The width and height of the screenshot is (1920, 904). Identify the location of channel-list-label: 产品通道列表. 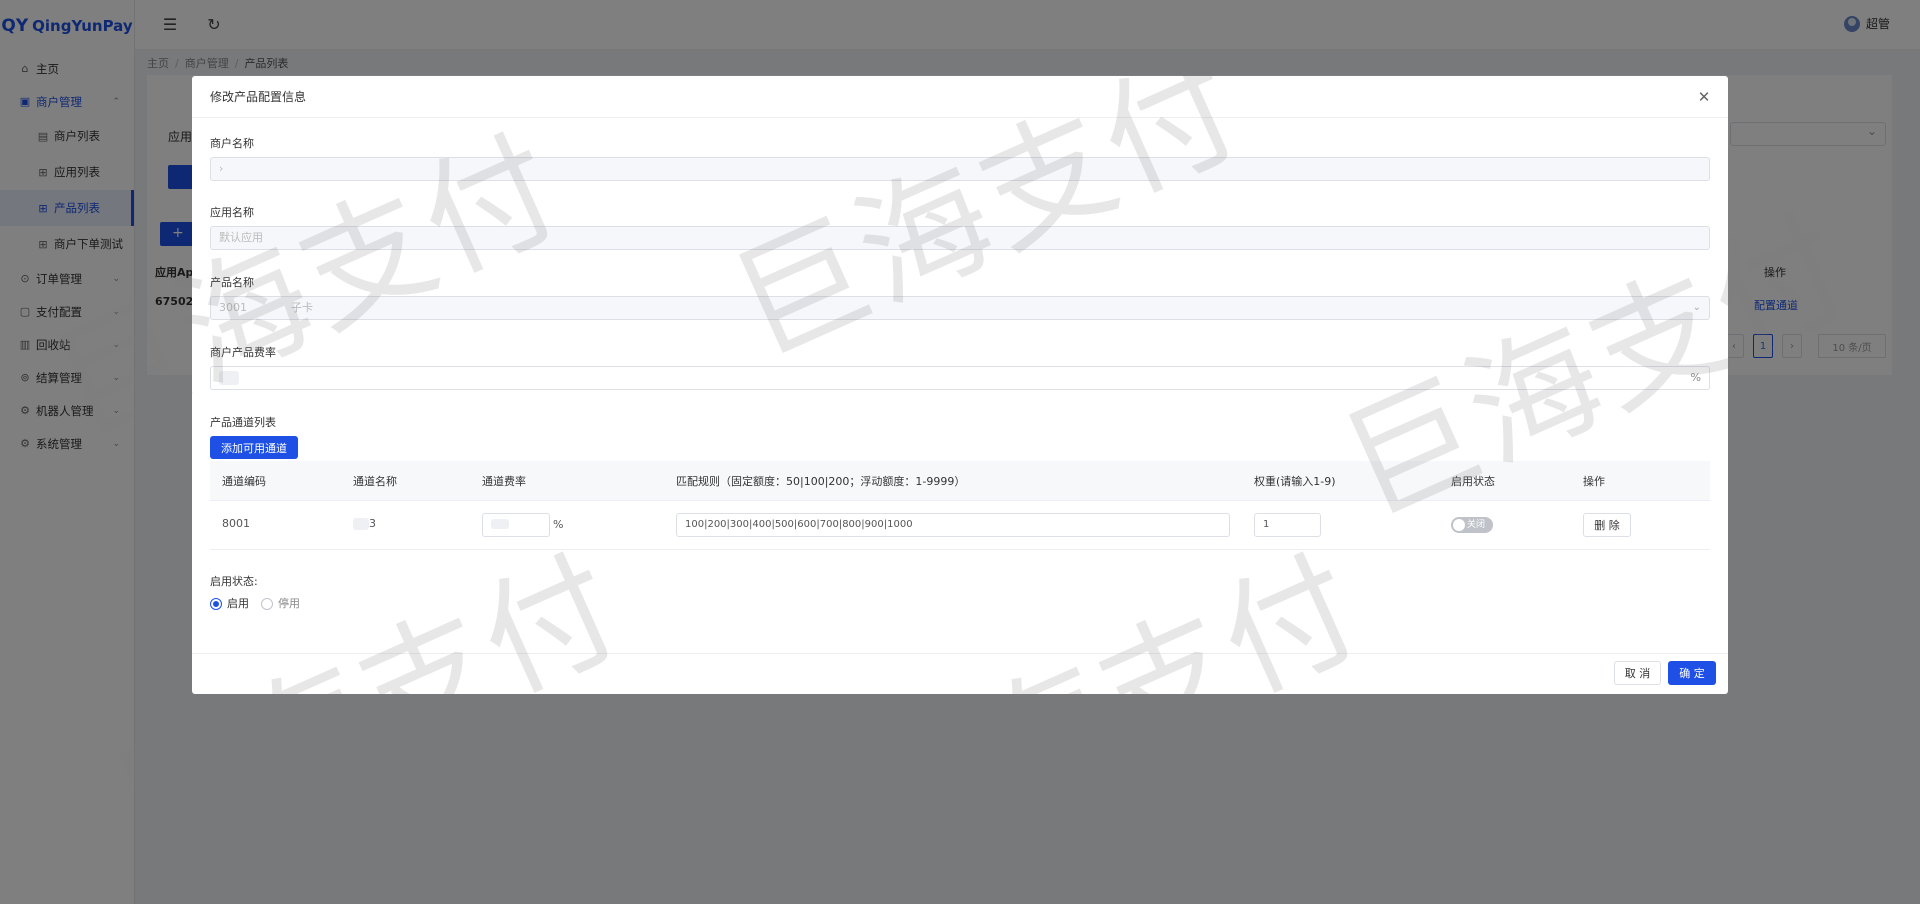
(243, 422).